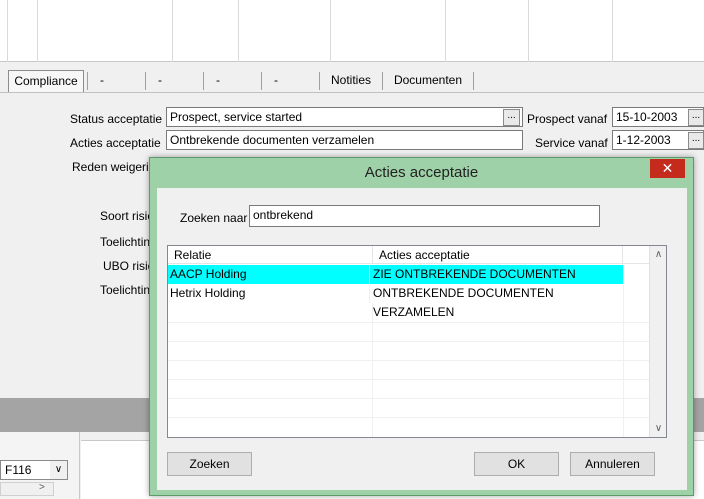  What do you see at coordinates (612, 464) in the screenshot?
I see `annuleren-button: Annuleren` at bounding box center [612, 464].